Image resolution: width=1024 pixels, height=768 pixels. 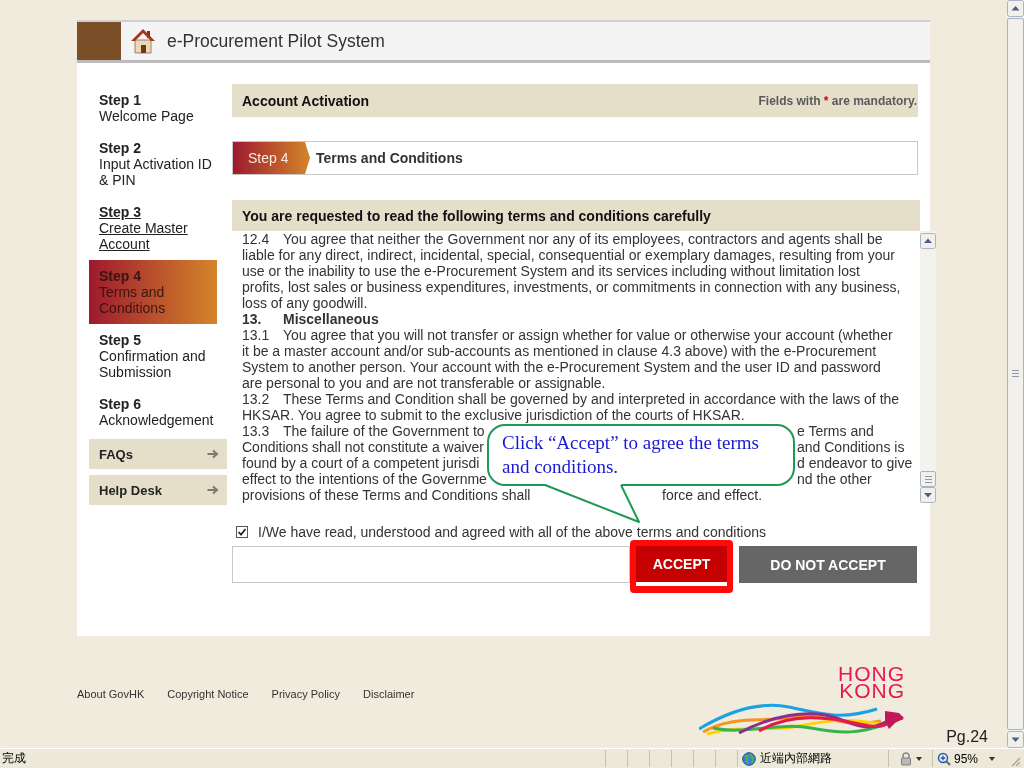 What do you see at coordinates (153, 356) in the screenshot?
I see `step-item: Step 5 Confirmation and Submission` at bounding box center [153, 356].